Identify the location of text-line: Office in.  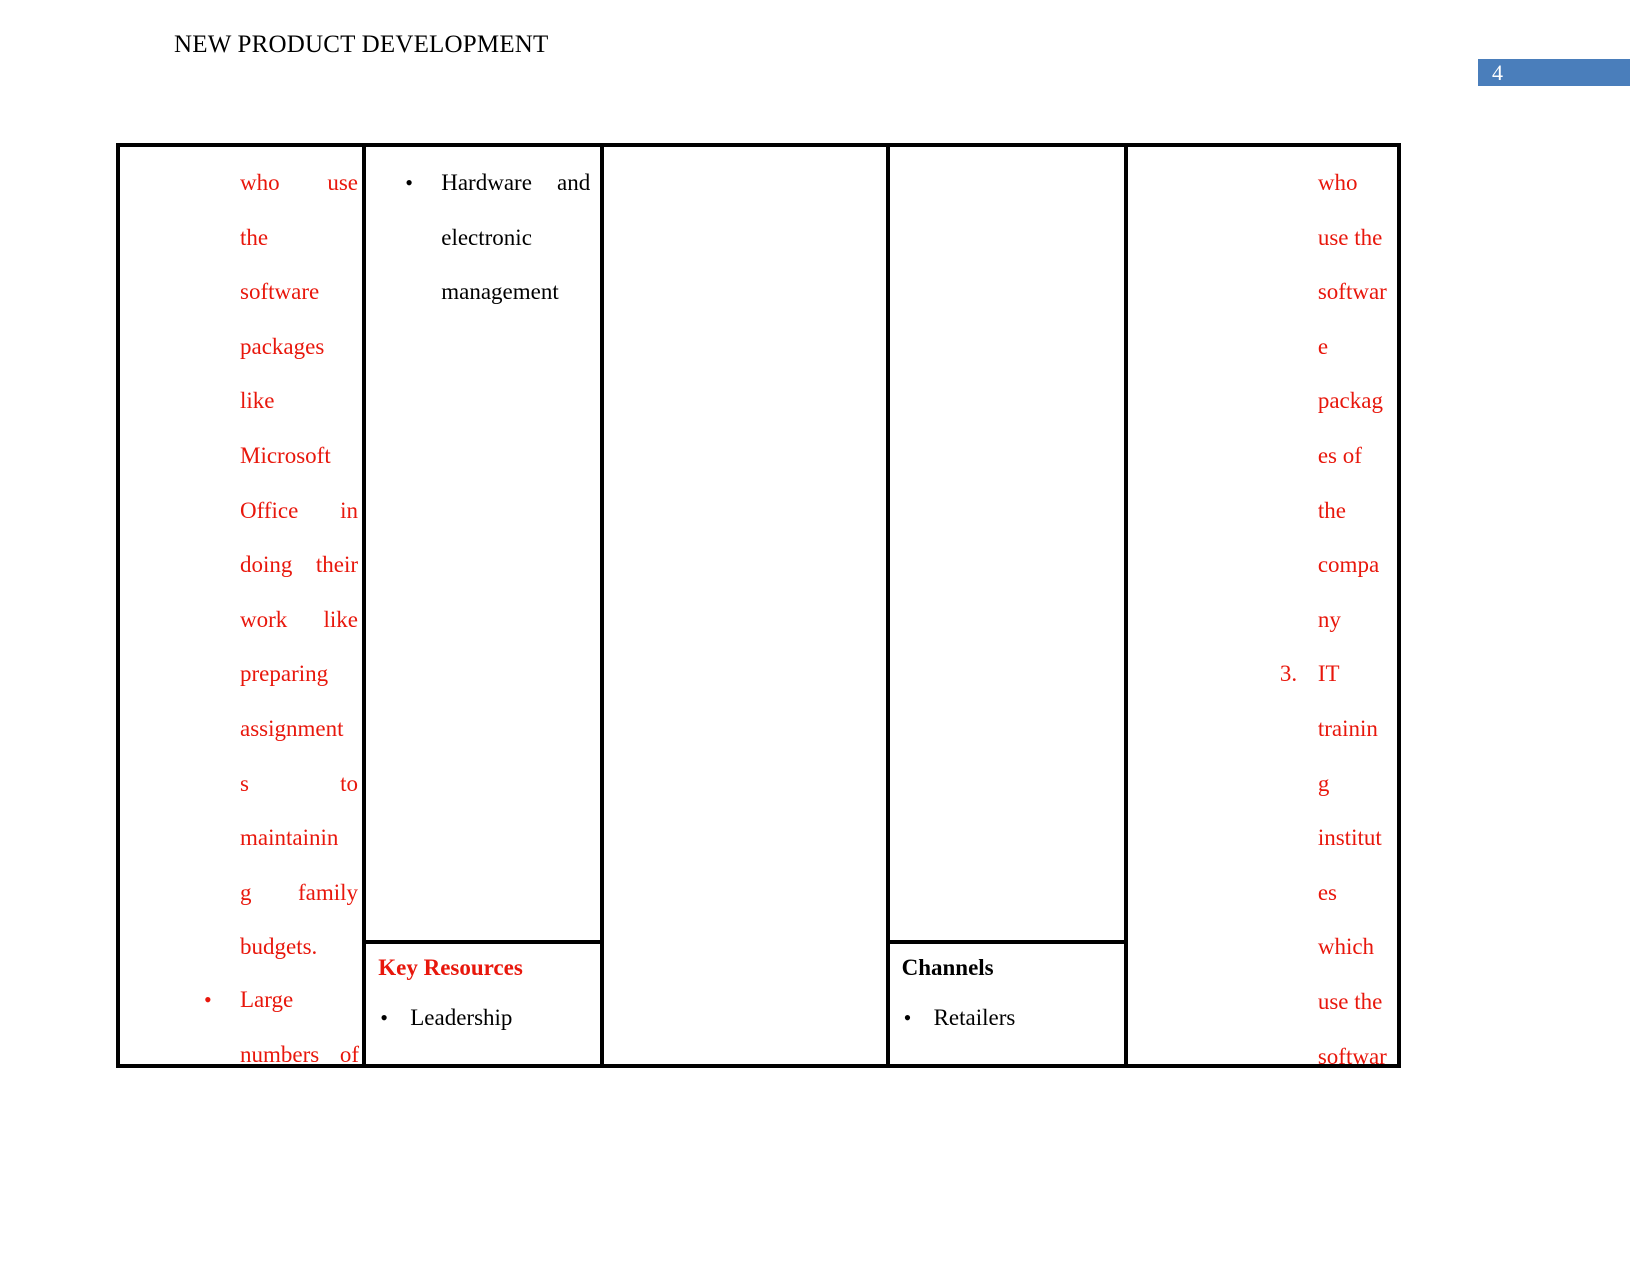
(299, 510).